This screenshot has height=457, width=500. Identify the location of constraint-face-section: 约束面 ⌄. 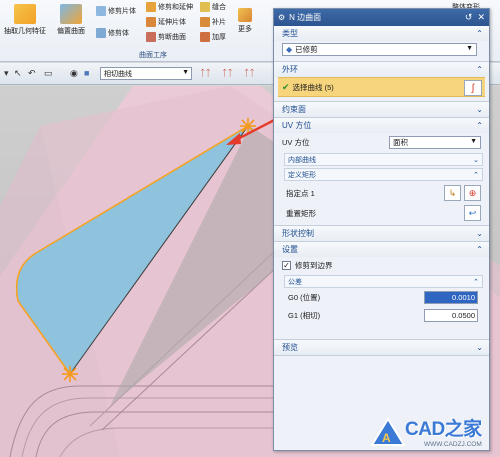
(381, 110).